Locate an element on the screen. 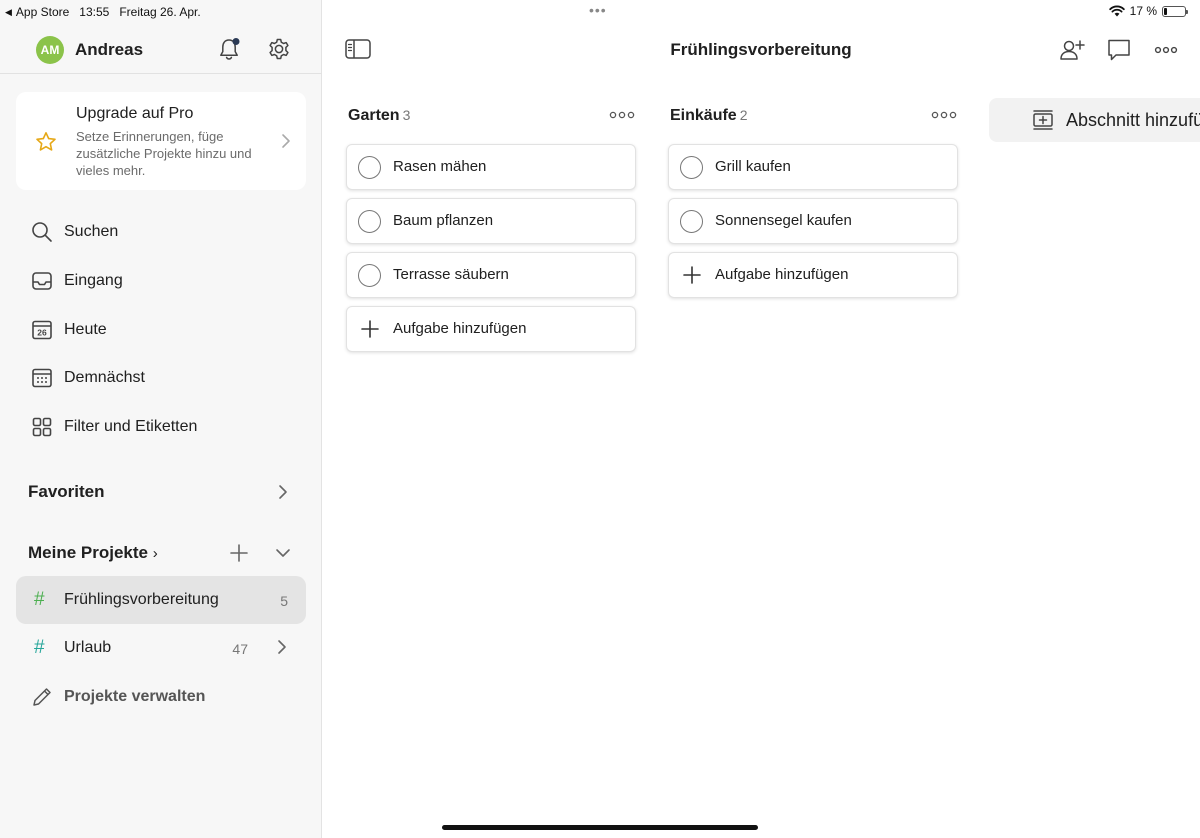 This screenshot has width=1200, height=838. project-count: 47 is located at coordinates (240, 649).